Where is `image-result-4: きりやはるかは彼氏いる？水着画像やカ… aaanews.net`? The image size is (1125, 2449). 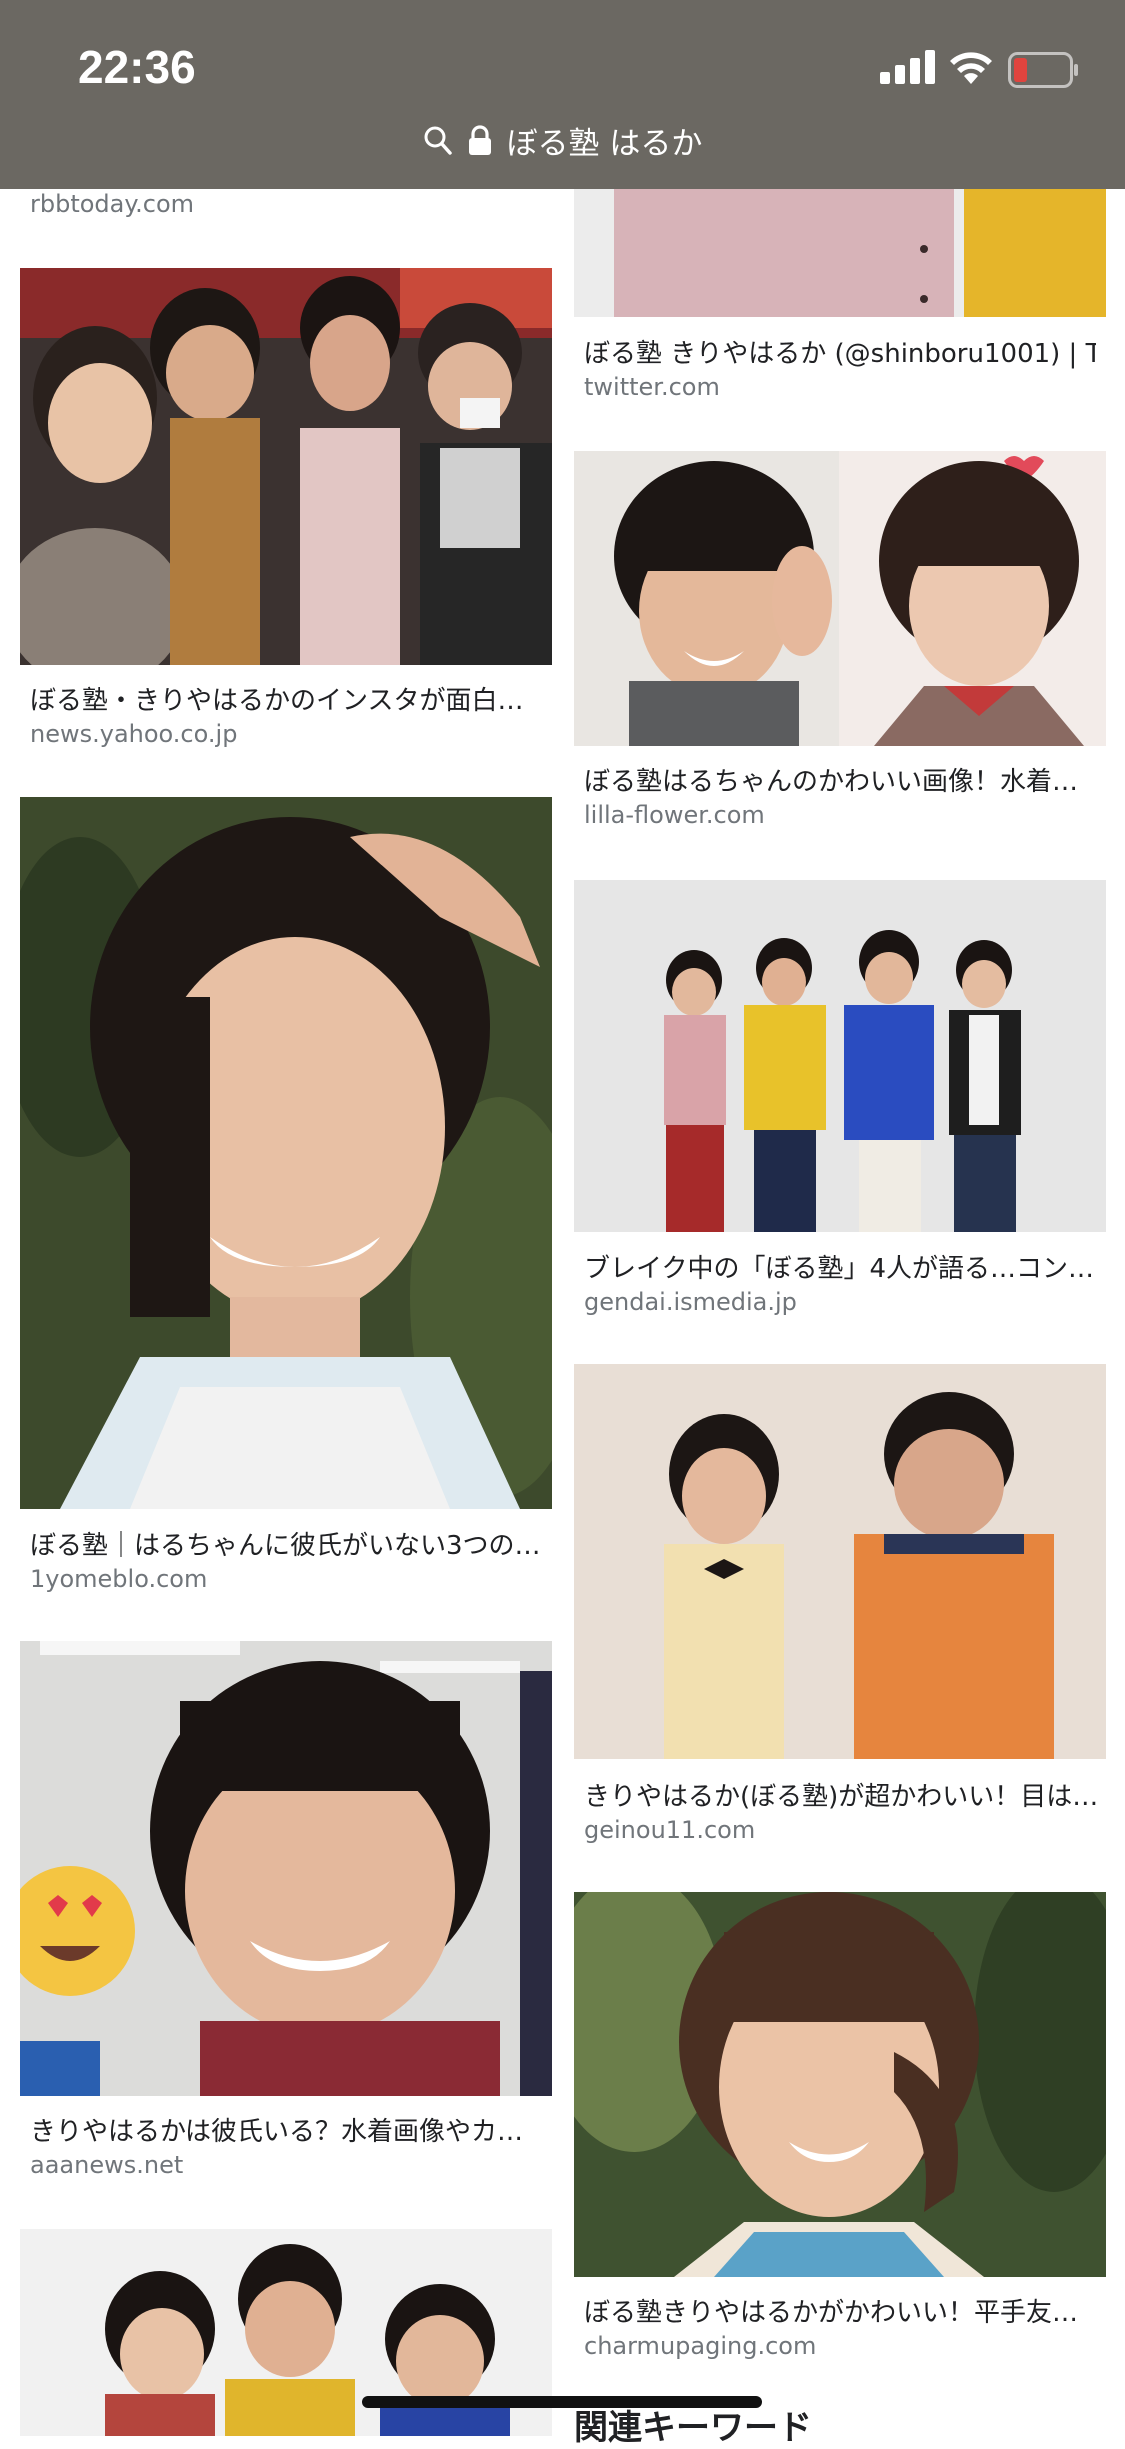
image-result-4: きりやはるかは彼氏いる？水着画像やカ… aaanews.net is located at coordinates (286, 1918).